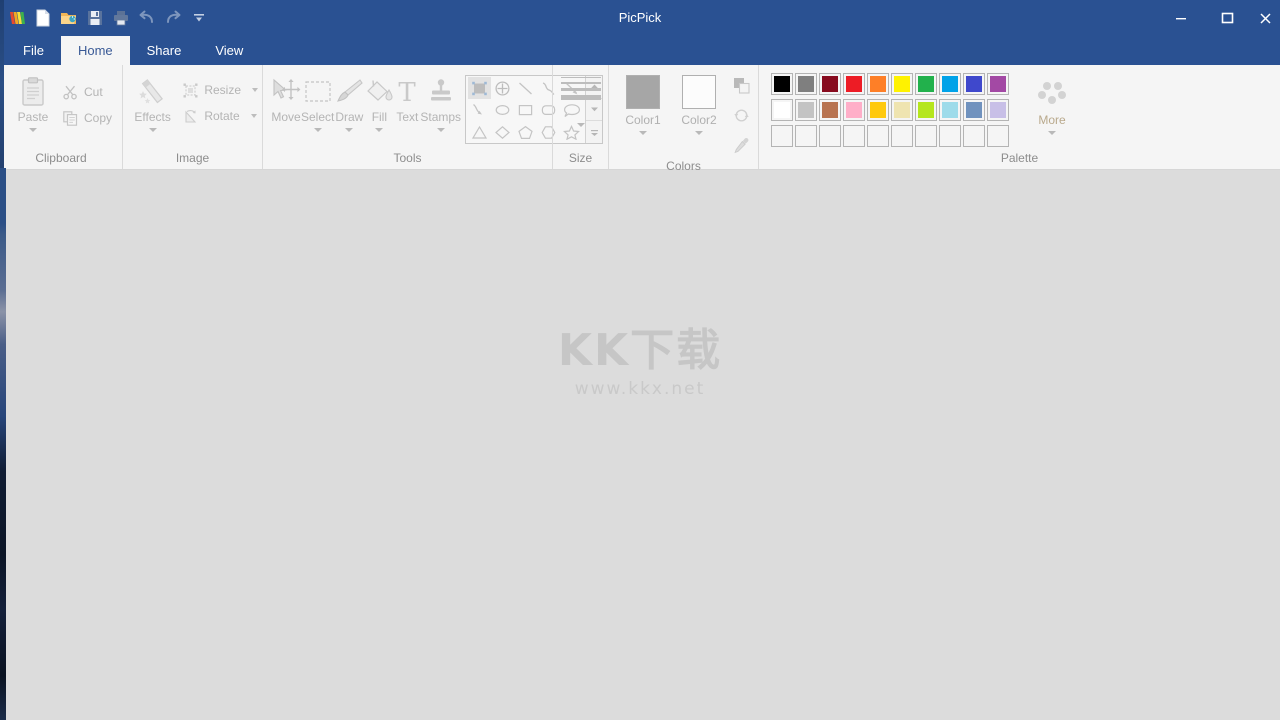  I want to click on effects-button: Effects, so click(152, 101).